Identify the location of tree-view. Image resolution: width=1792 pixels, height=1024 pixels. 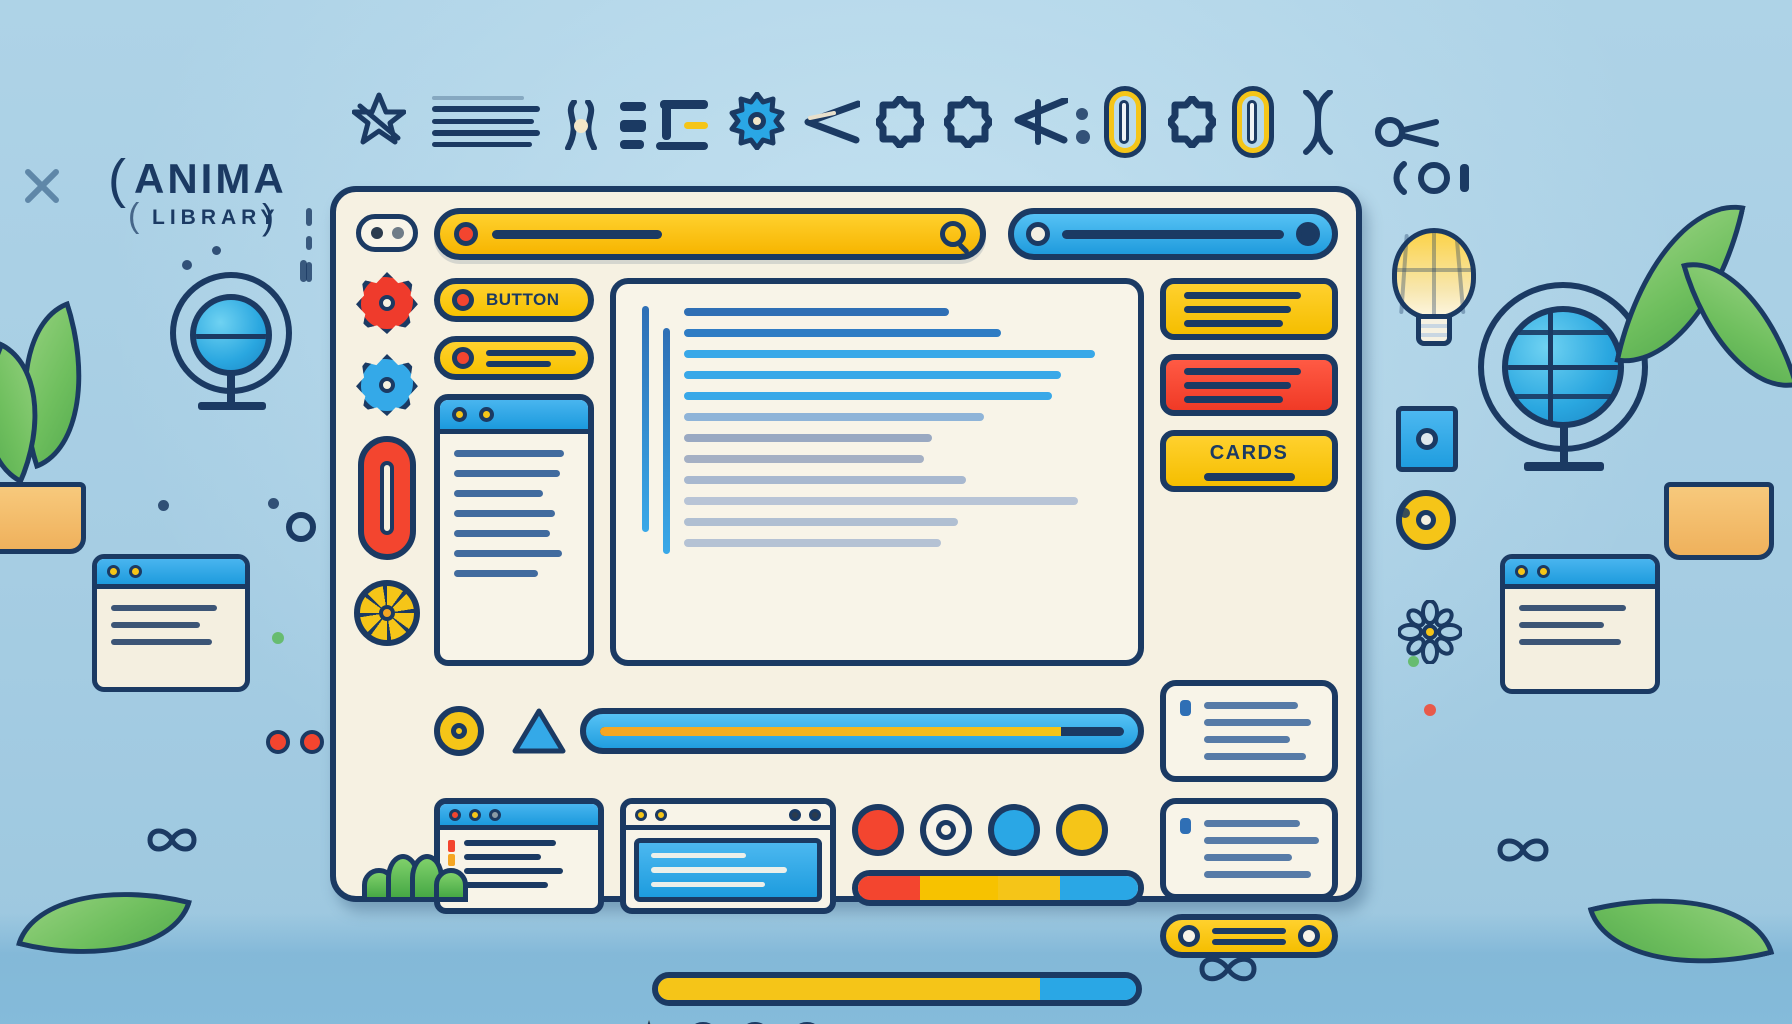
(877, 430).